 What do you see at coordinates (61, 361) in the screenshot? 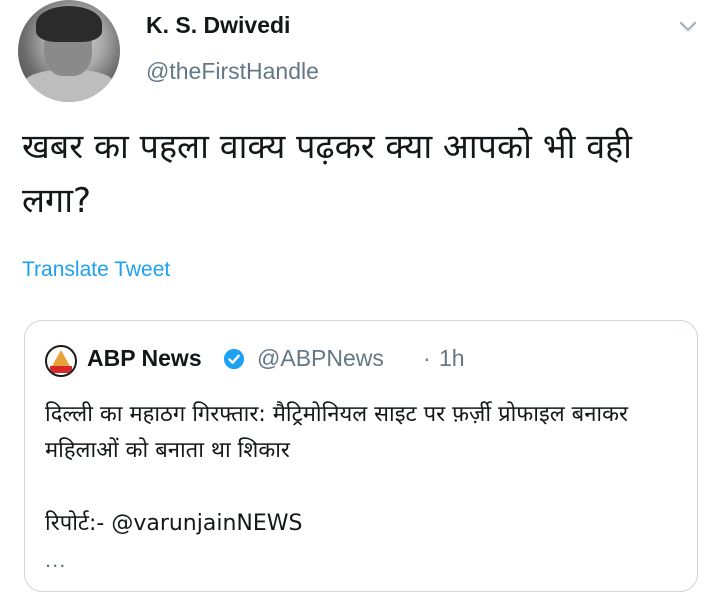
I see `quoted-author-avatar` at bounding box center [61, 361].